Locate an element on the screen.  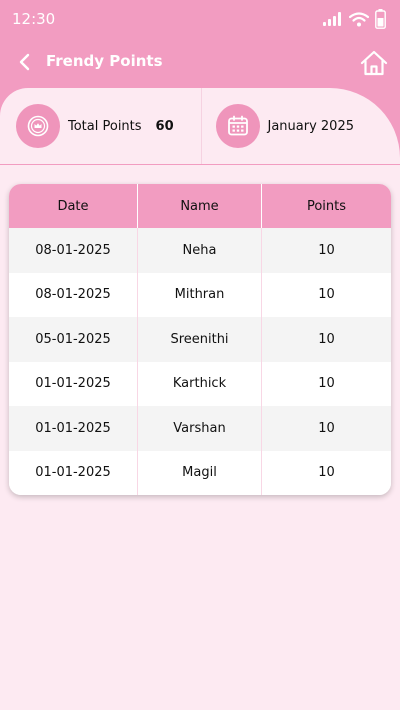
signal-icon is located at coordinates (332, 19).